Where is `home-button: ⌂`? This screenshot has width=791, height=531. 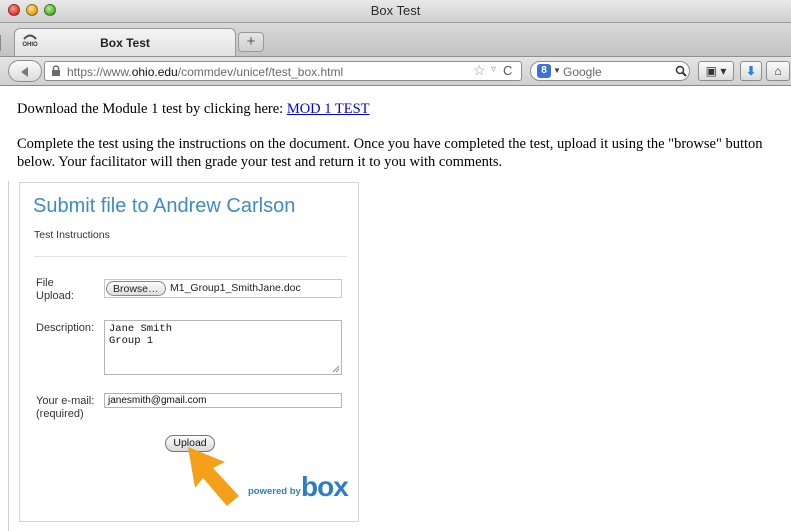 home-button: ⌂ is located at coordinates (778, 71).